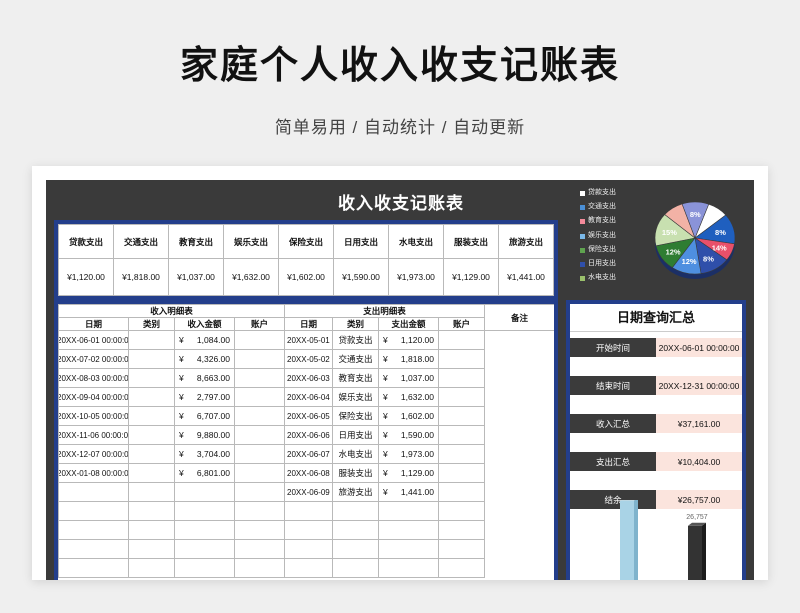  Describe the element at coordinates (356, 435) in the screenshot. I see `expense-category-cell: 日用支出` at that location.